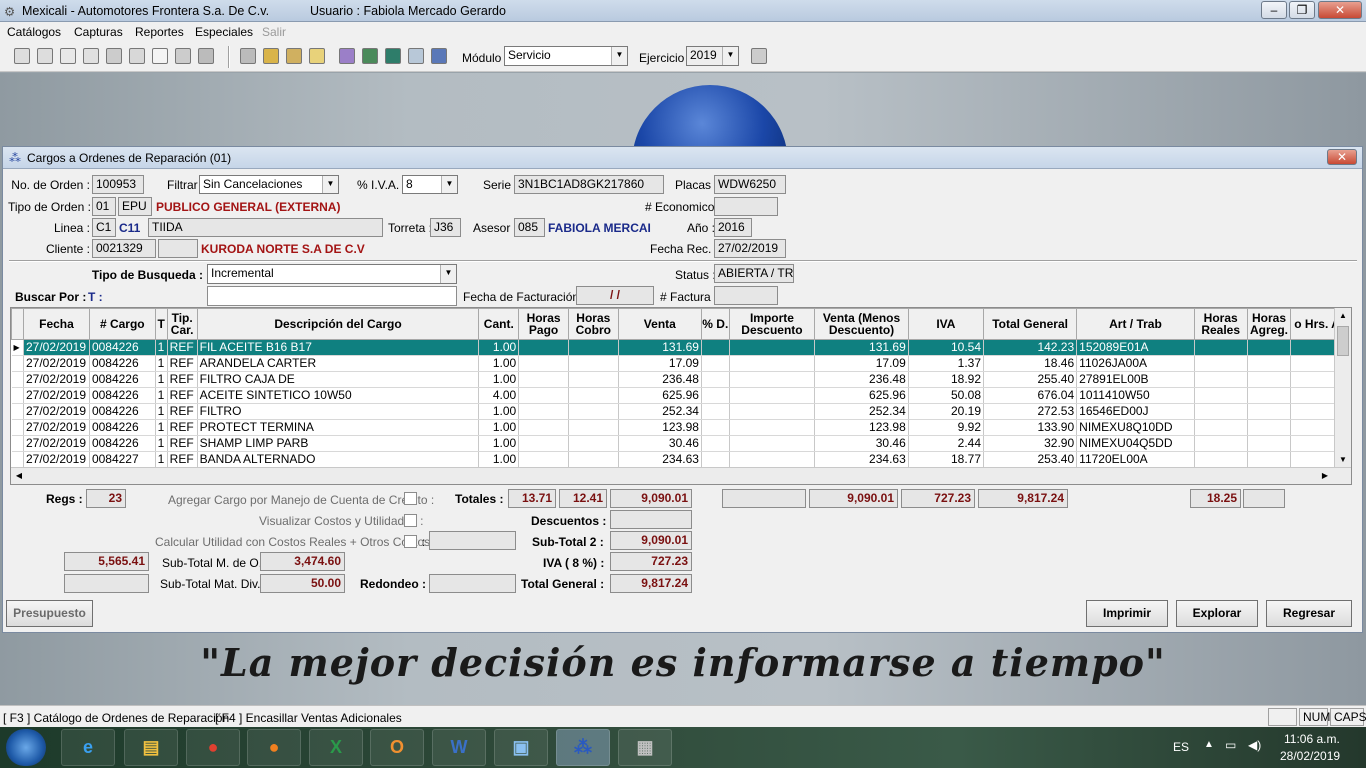 The width and height of the screenshot is (1366, 768). What do you see at coordinates (332, 296) in the screenshot?
I see `buscar-input` at bounding box center [332, 296].